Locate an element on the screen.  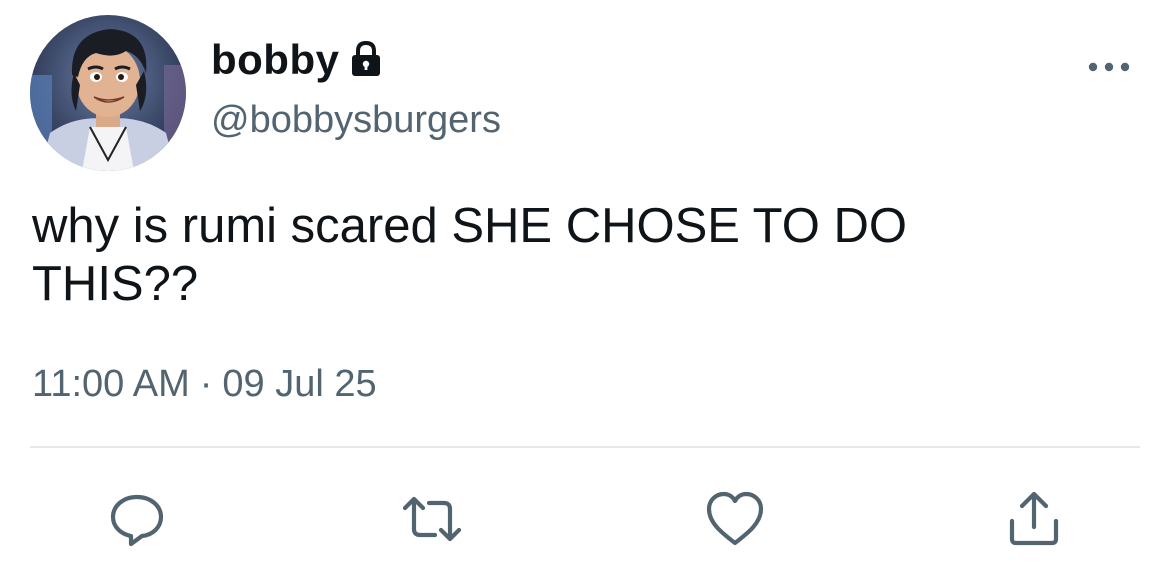
lock-icon is located at coordinates (366, 61).